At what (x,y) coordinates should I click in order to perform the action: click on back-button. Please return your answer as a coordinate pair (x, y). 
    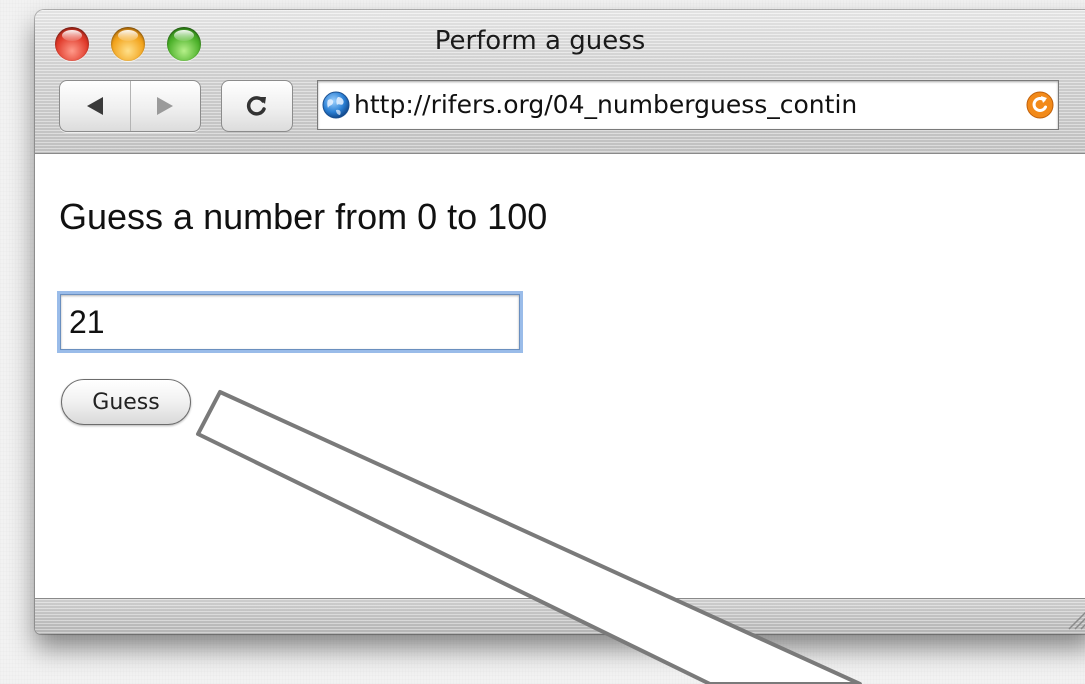
    Looking at the image, I should click on (95, 106).